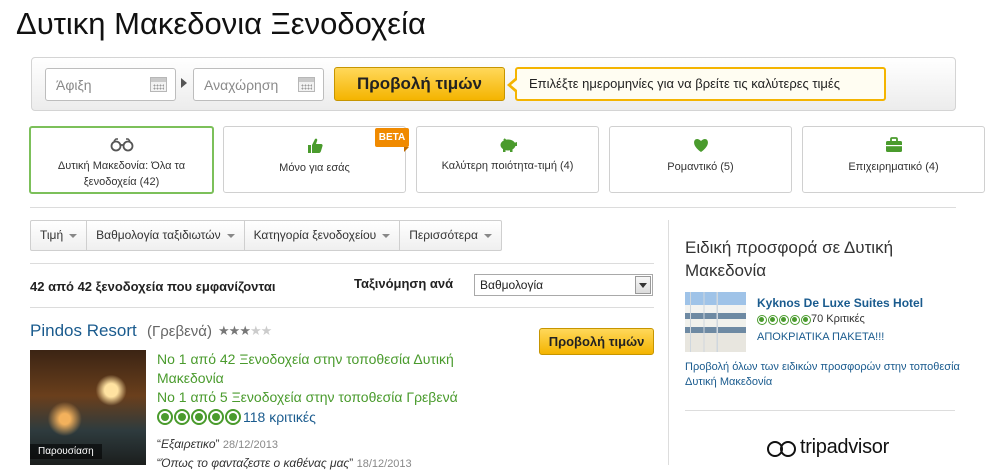  Describe the element at coordinates (563, 285) in the screenshot. I see `sort-select: Βαθμολογία` at that location.